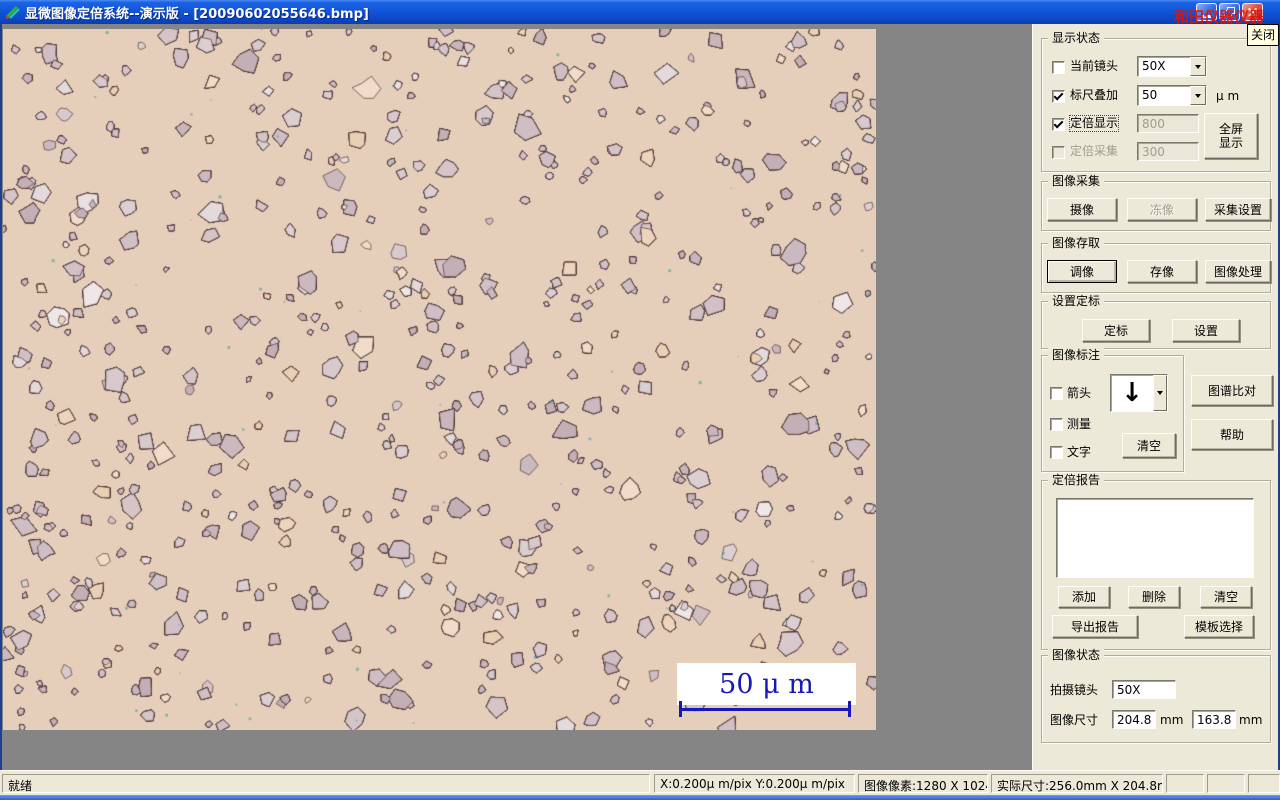 The width and height of the screenshot is (1280, 800). Describe the element at coordinates (765, 709) in the screenshot. I see `scalebar-line` at that location.